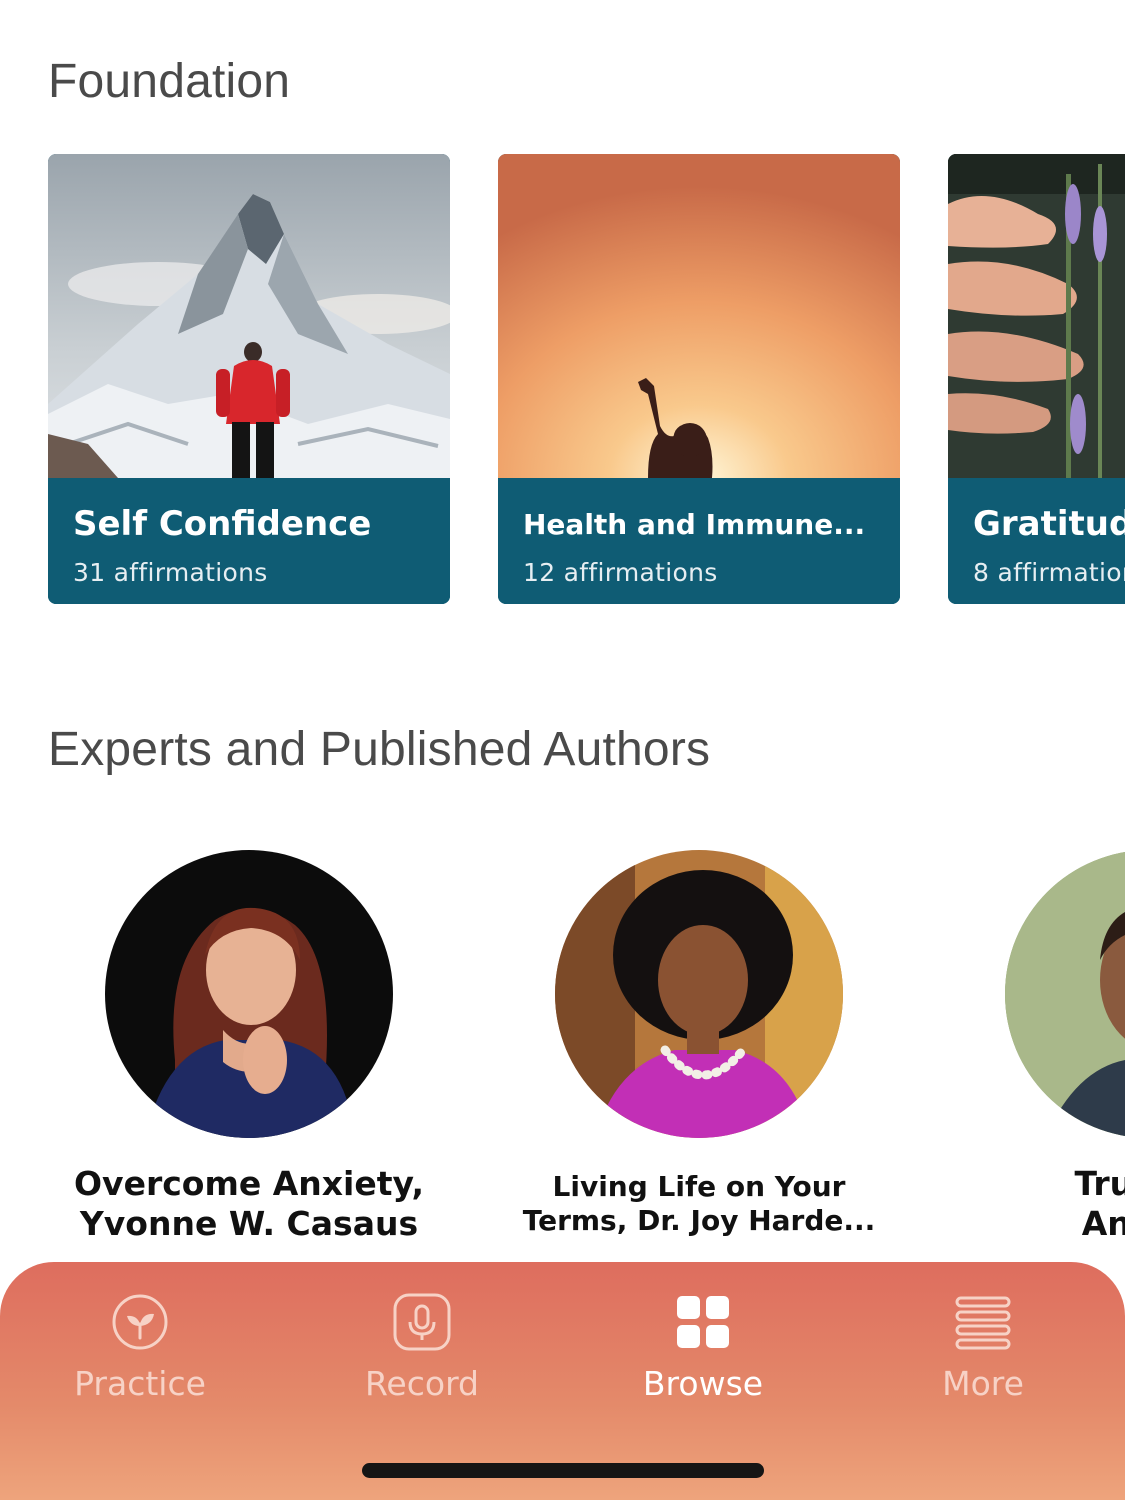 The width and height of the screenshot is (1125, 1500). What do you see at coordinates (699, 316) in the screenshot?
I see `sunset-fist-image` at bounding box center [699, 316].